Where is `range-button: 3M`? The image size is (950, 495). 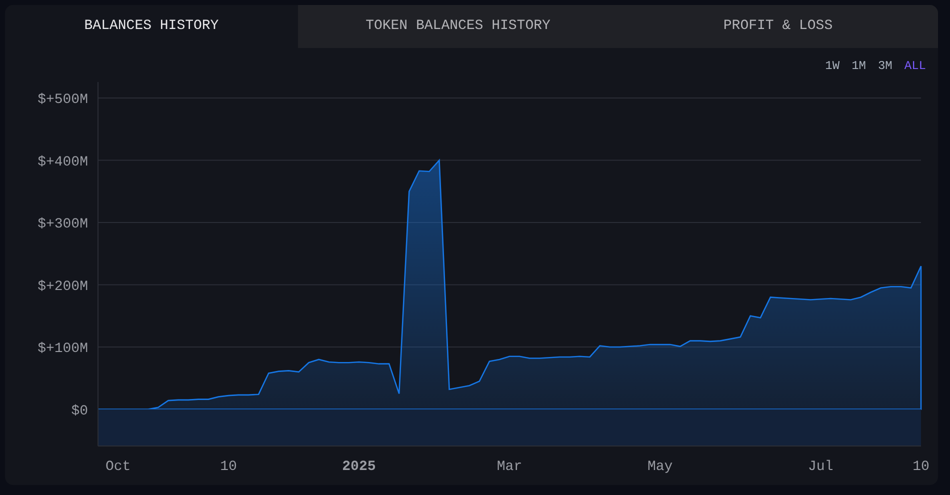 range-button: 3M is located at coordinates (885, 66).